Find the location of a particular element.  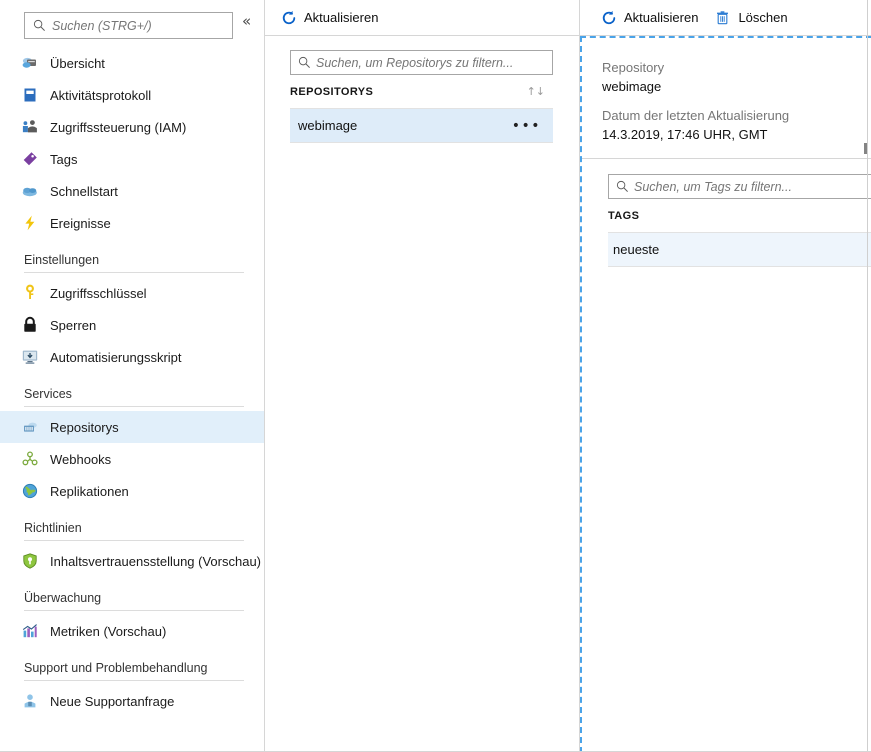

sidebar-item-ubersicht: Übersicht is located at coordinates (132, 63).